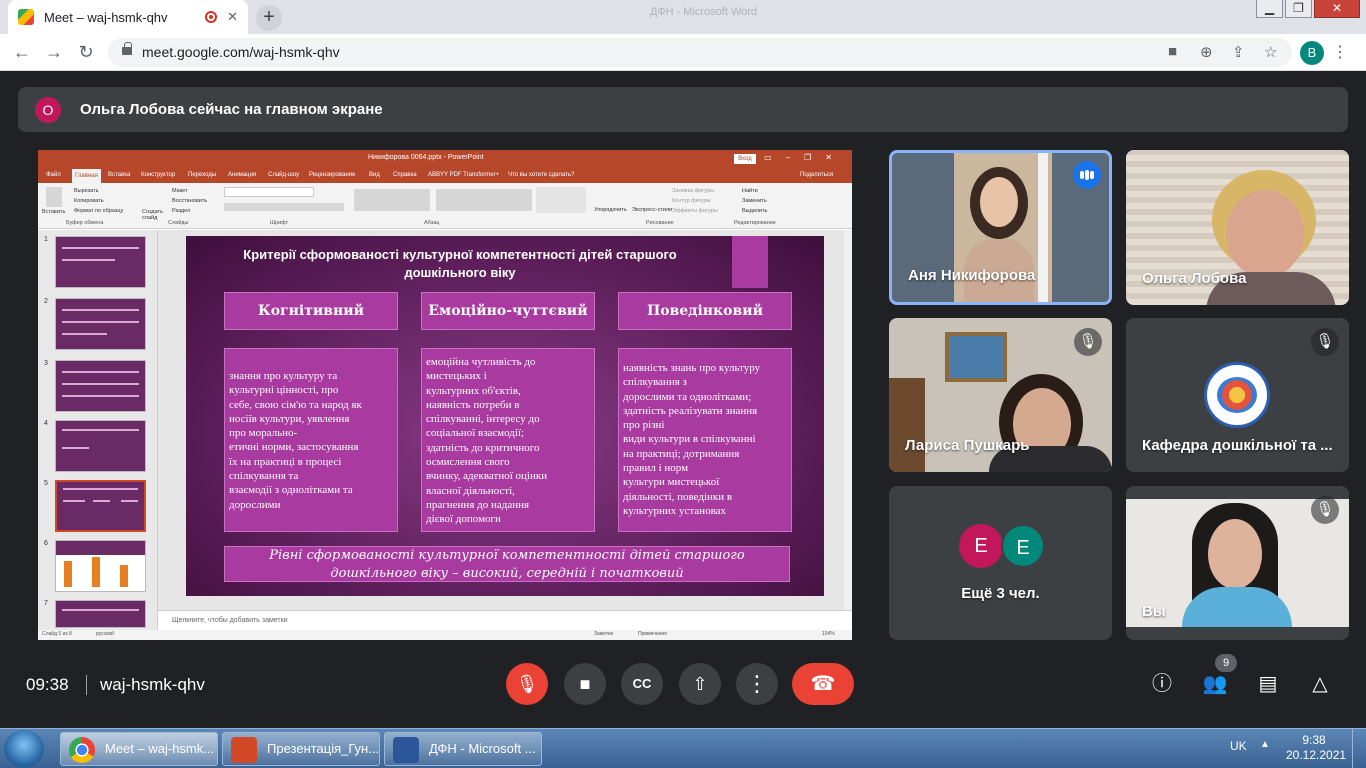 The image size is (1366, 768). What do you see at coordinates (1238, 52) in the screenshot?
I see `share-icon: ⇪` at bounding box center [1238, 52].